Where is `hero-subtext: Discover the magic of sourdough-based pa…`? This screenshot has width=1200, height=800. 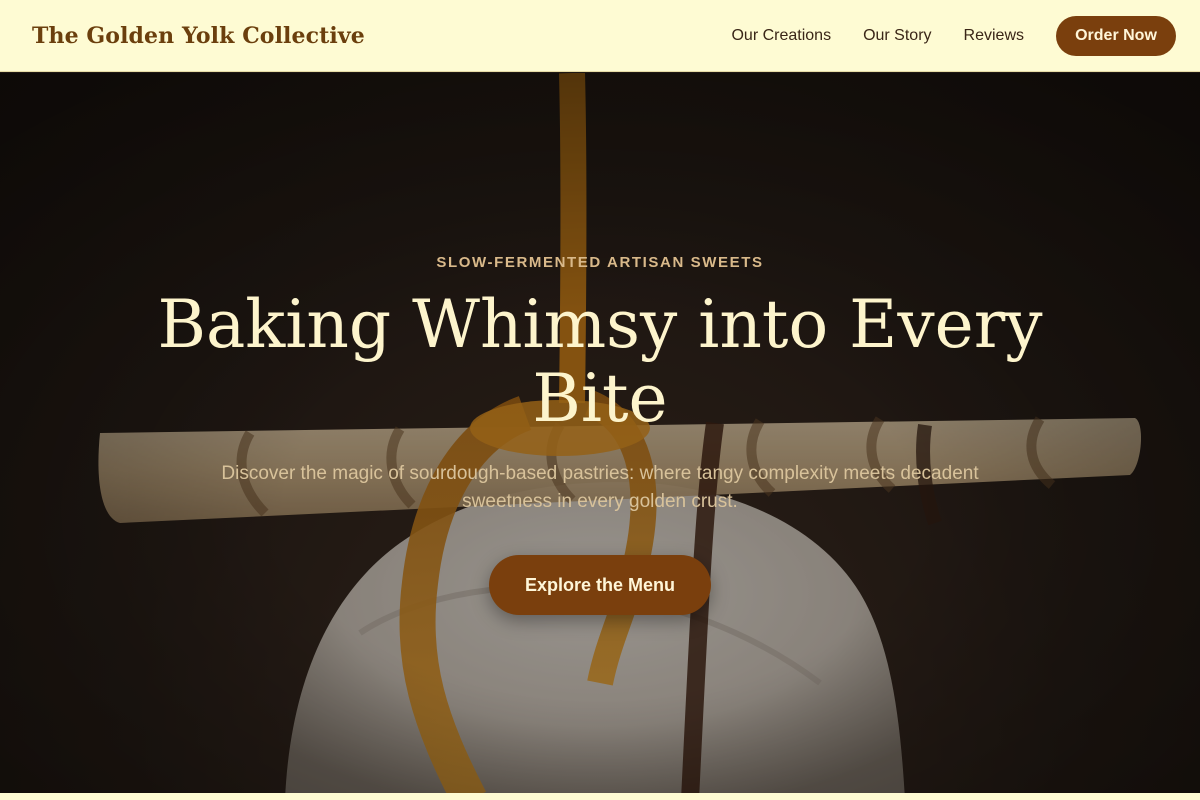
hero-subtext: Discover the magic of sourdough-based pa… is located at coordinates (600, 487).